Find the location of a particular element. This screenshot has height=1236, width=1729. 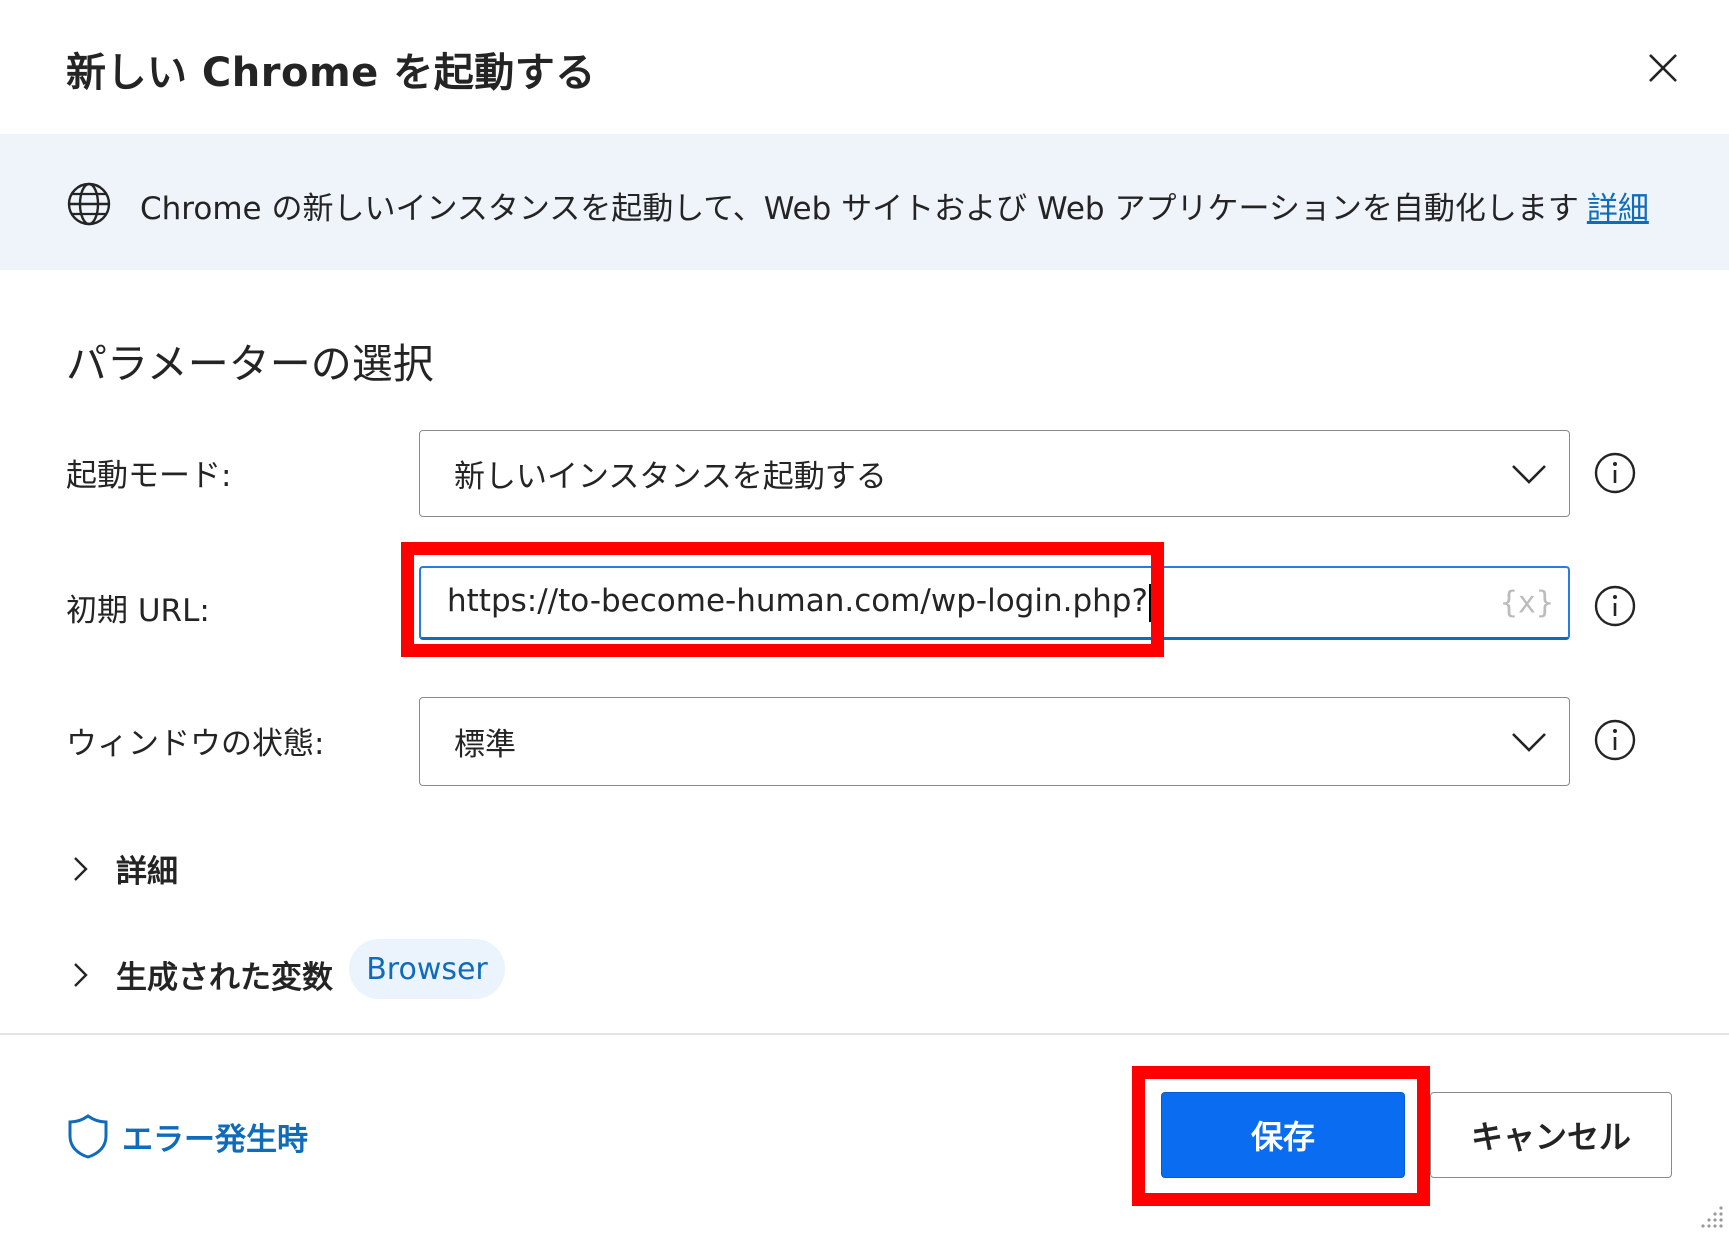

variables-label: 生成された変数 is located at coordinates (224, 978).